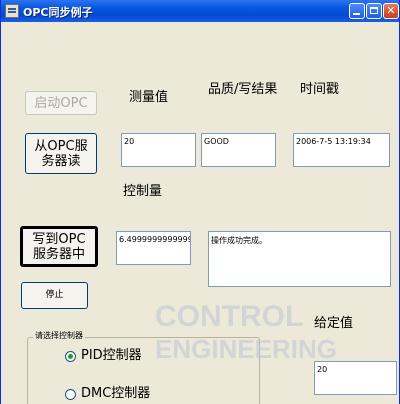  What do you see at coordinates (115, 394) in the screenshot?
I see `dmc-radio-label: DMC控制器` at bounding box center [115, 394].